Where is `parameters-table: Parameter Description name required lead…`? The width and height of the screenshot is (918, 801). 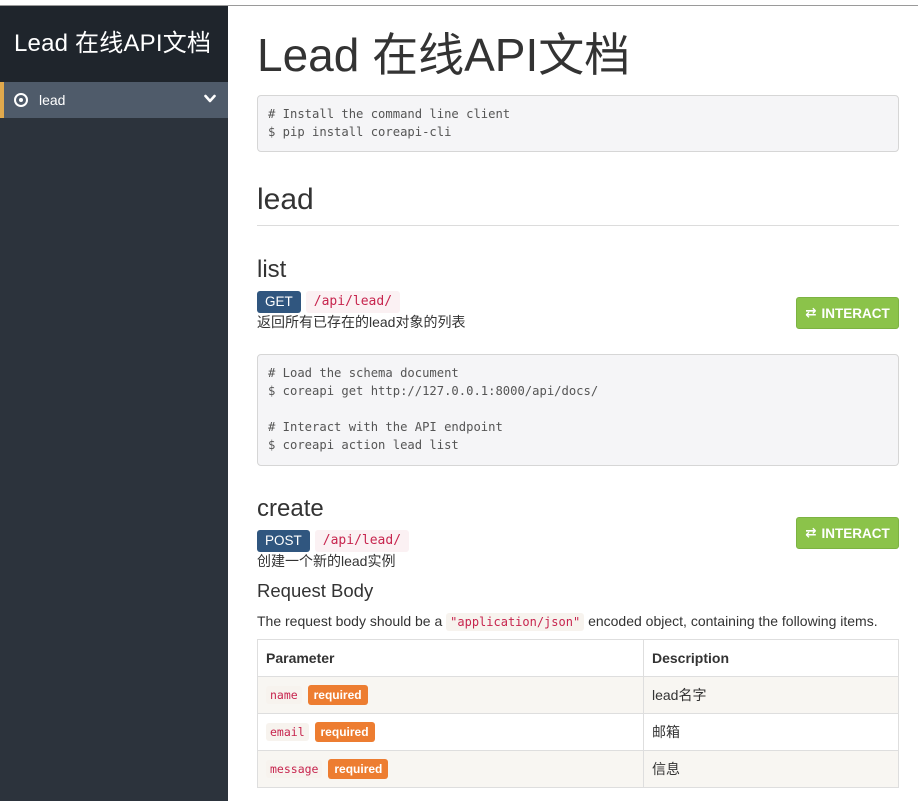 parameters-table: Parameter Description name required lead… is located at coordinates (578, 713).